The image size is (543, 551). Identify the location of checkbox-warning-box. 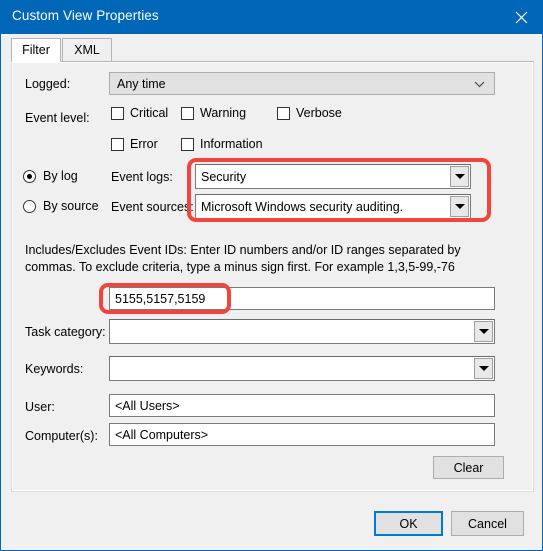
(187, 113).